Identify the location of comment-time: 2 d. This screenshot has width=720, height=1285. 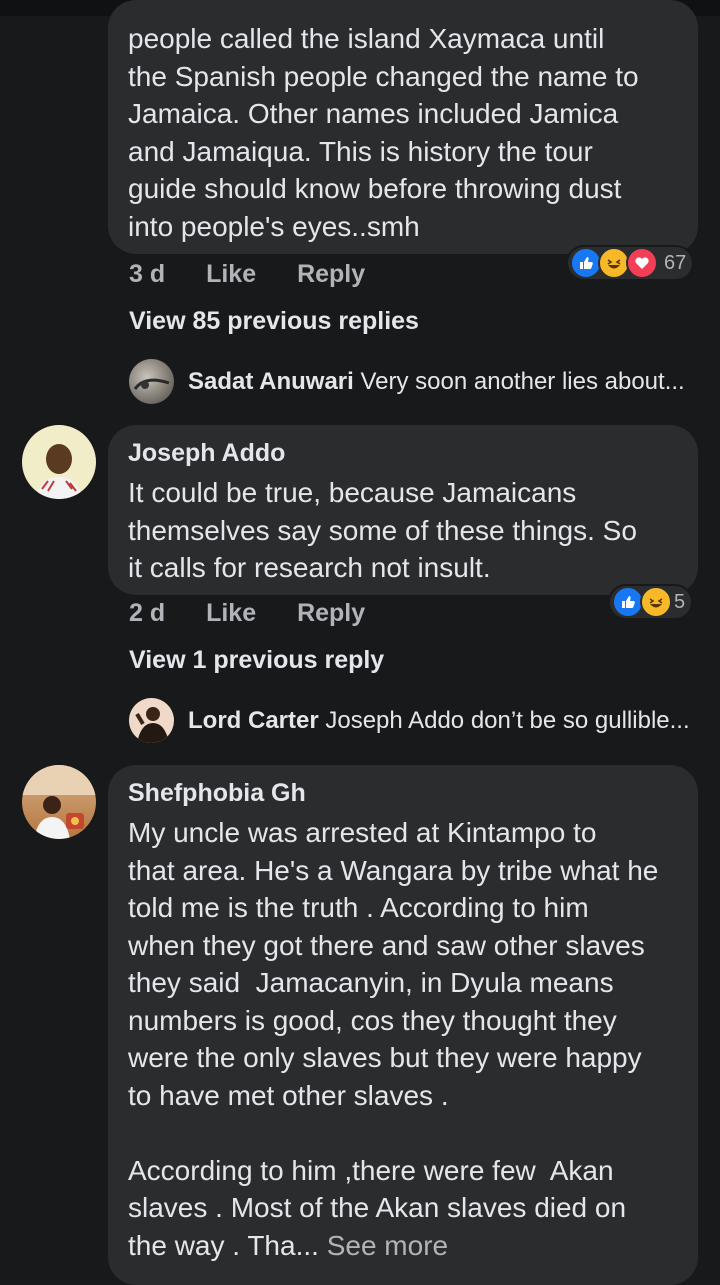
(147, 613).